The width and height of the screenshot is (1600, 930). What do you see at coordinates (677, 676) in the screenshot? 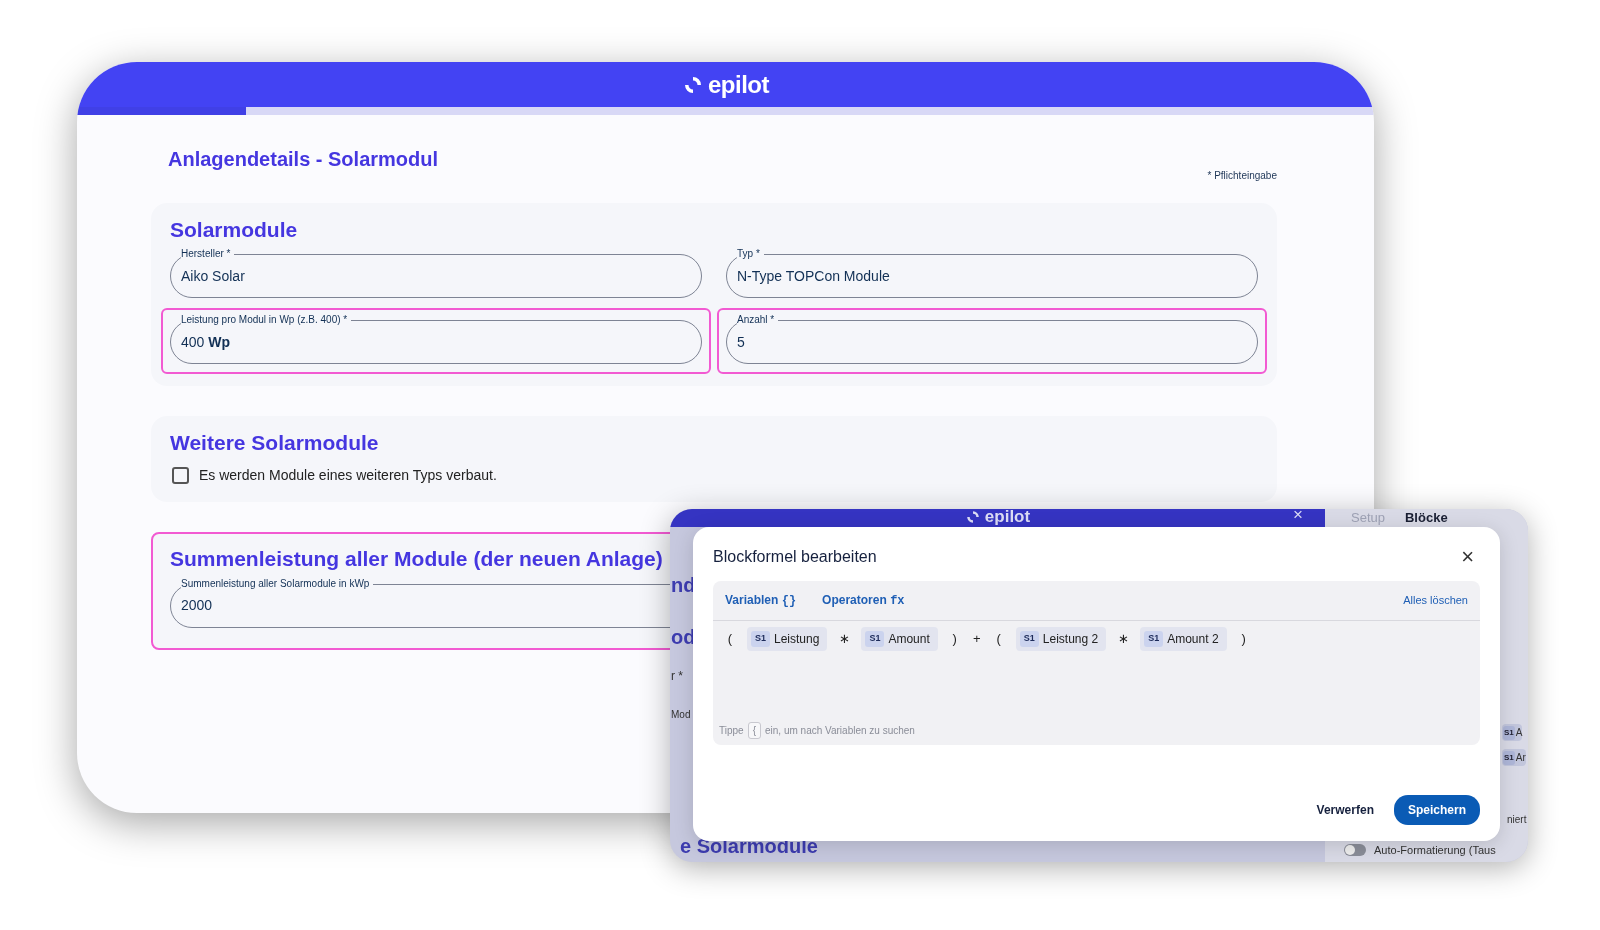
I see `field-label: r *` at bounding box center [677, 676].